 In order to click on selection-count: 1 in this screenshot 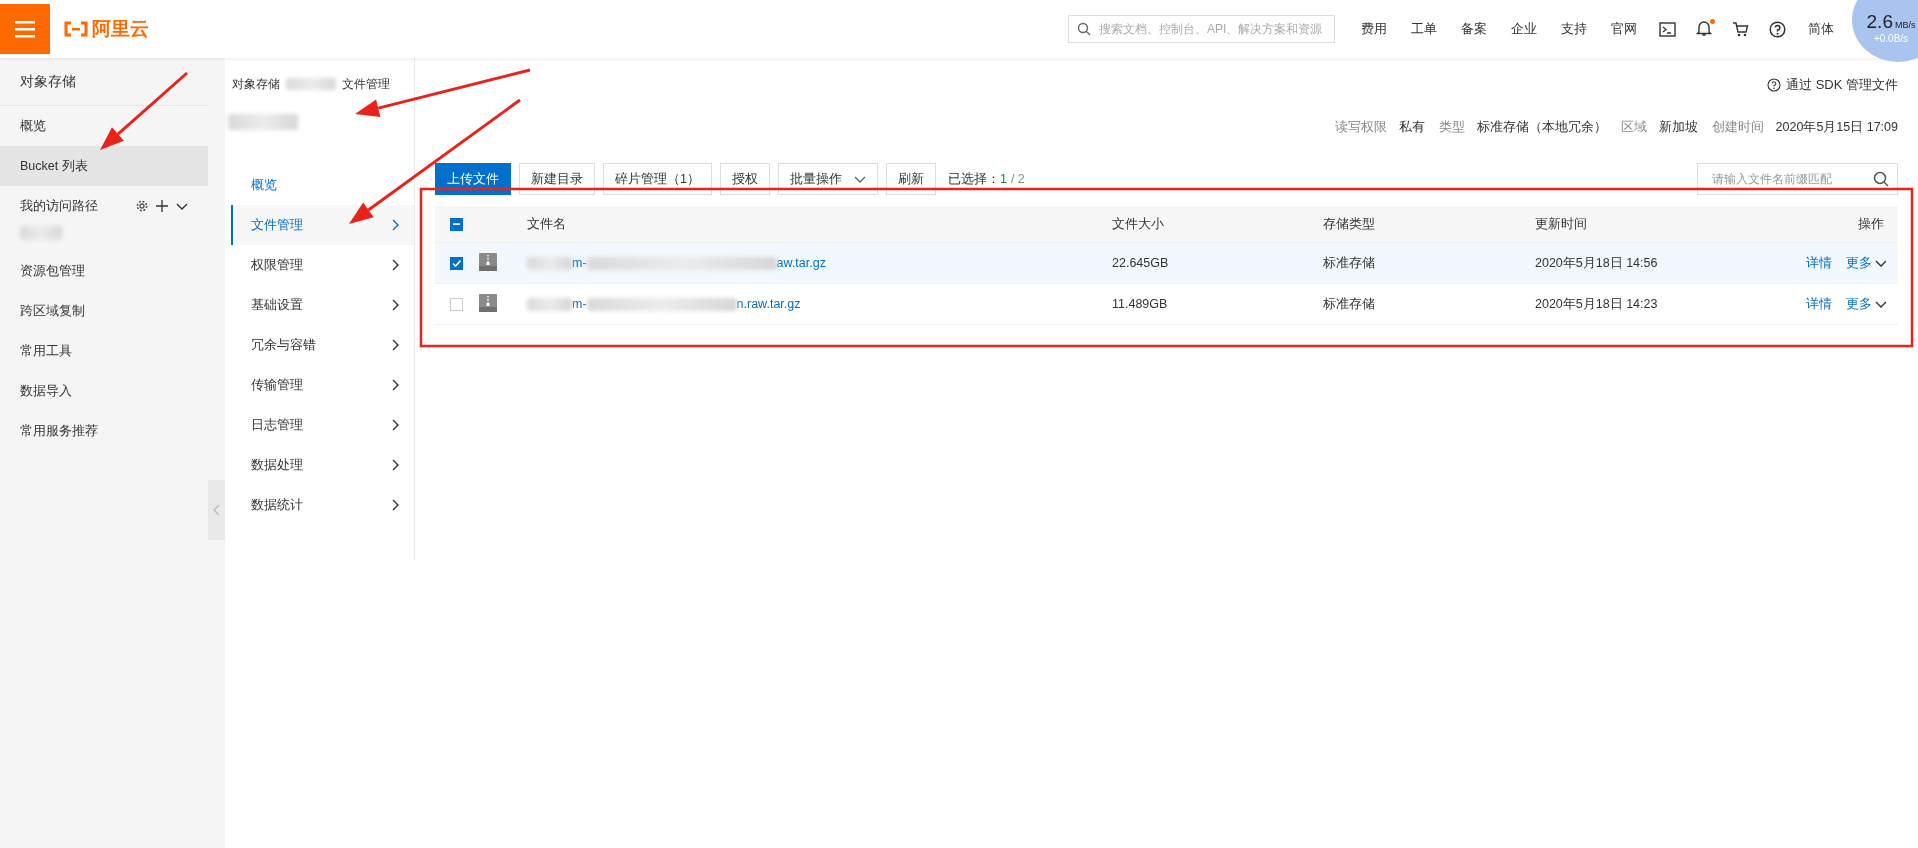, I will do `click(1003, 179)`.